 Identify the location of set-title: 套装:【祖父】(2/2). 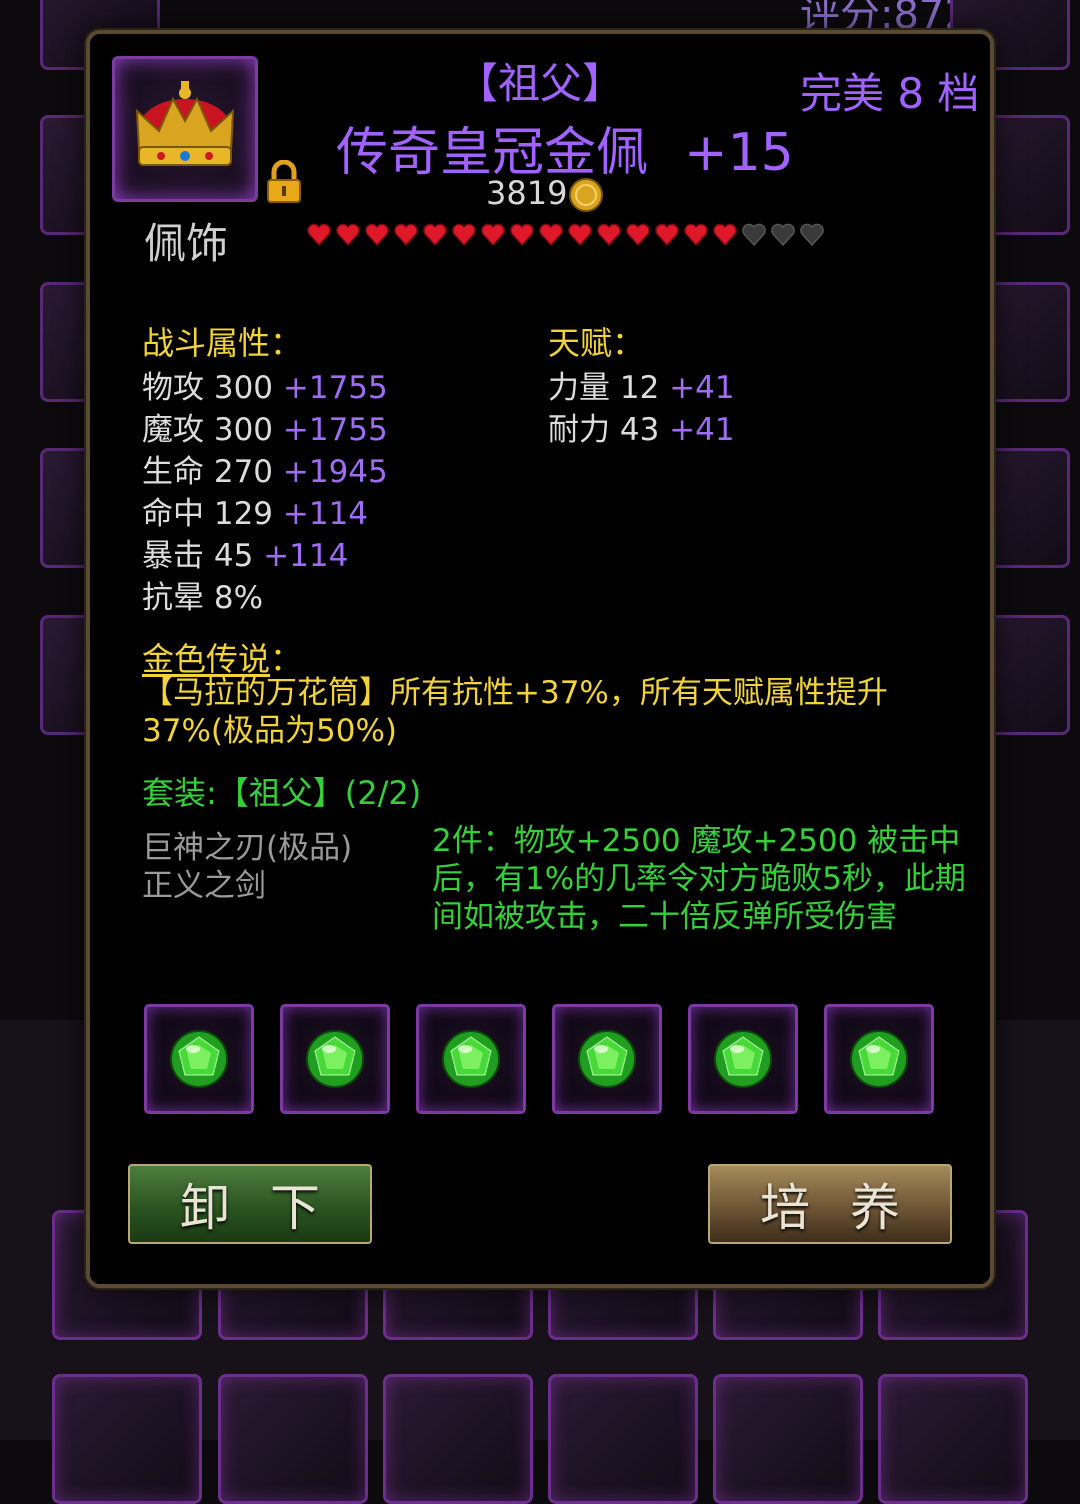
(282, 793).